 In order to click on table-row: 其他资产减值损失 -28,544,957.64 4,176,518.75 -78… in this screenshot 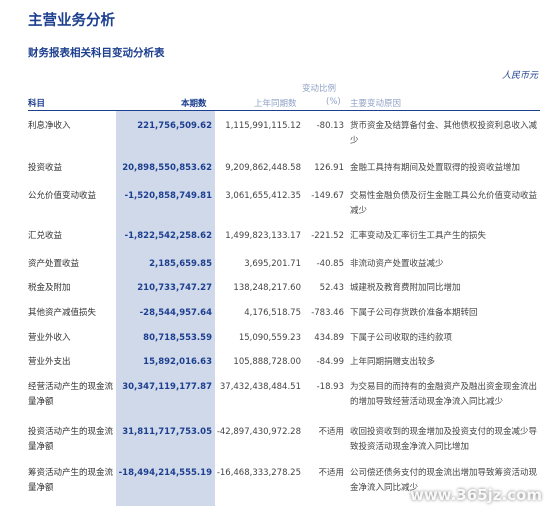, I will do `click(284, 310)`.